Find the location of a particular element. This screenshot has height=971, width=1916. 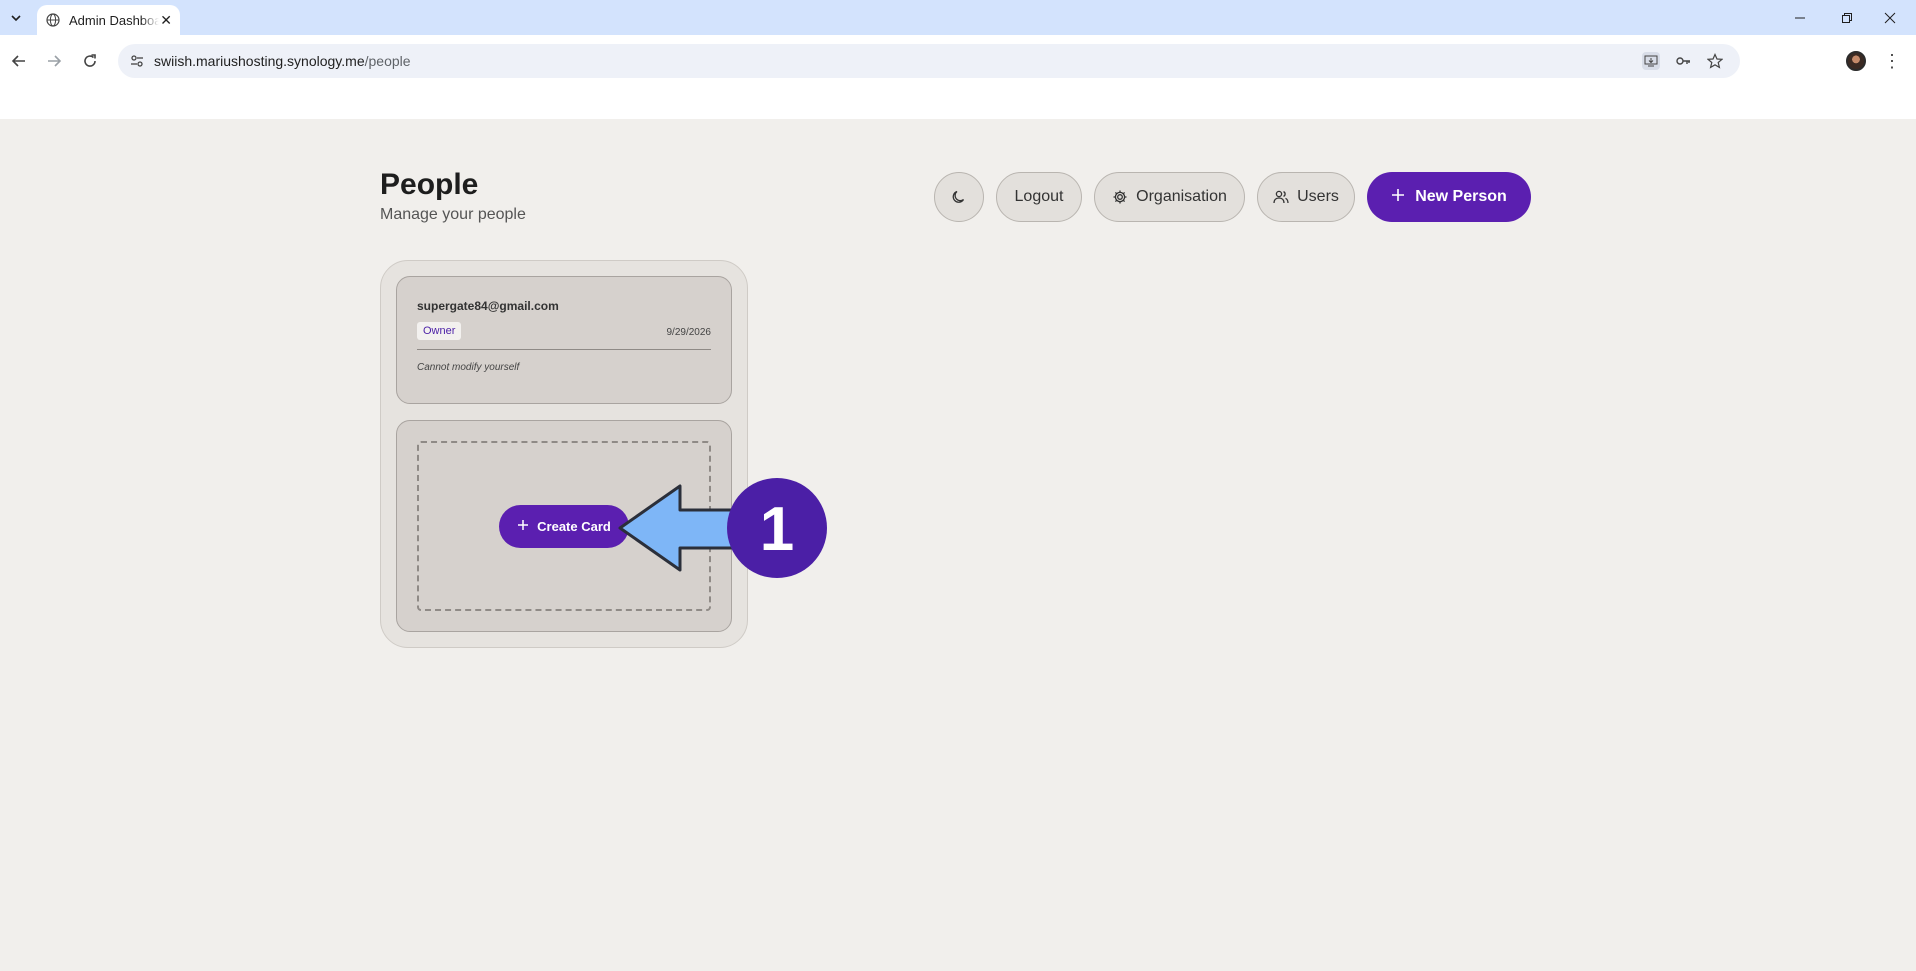

theme-toggle-button is located at coordinates (959, 197).